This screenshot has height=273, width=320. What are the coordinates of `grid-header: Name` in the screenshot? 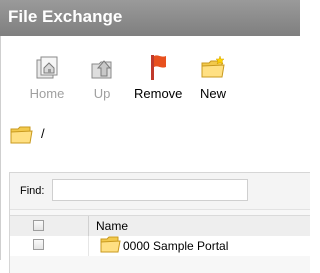 It's located at (160, 226).